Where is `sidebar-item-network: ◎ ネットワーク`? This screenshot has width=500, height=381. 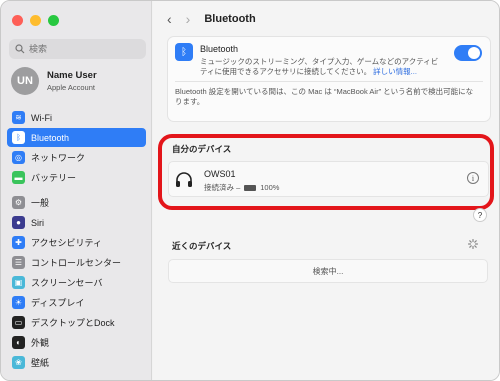 sidebar-item-network: ◎ ネットワーク is located at coordinates (76, 157).